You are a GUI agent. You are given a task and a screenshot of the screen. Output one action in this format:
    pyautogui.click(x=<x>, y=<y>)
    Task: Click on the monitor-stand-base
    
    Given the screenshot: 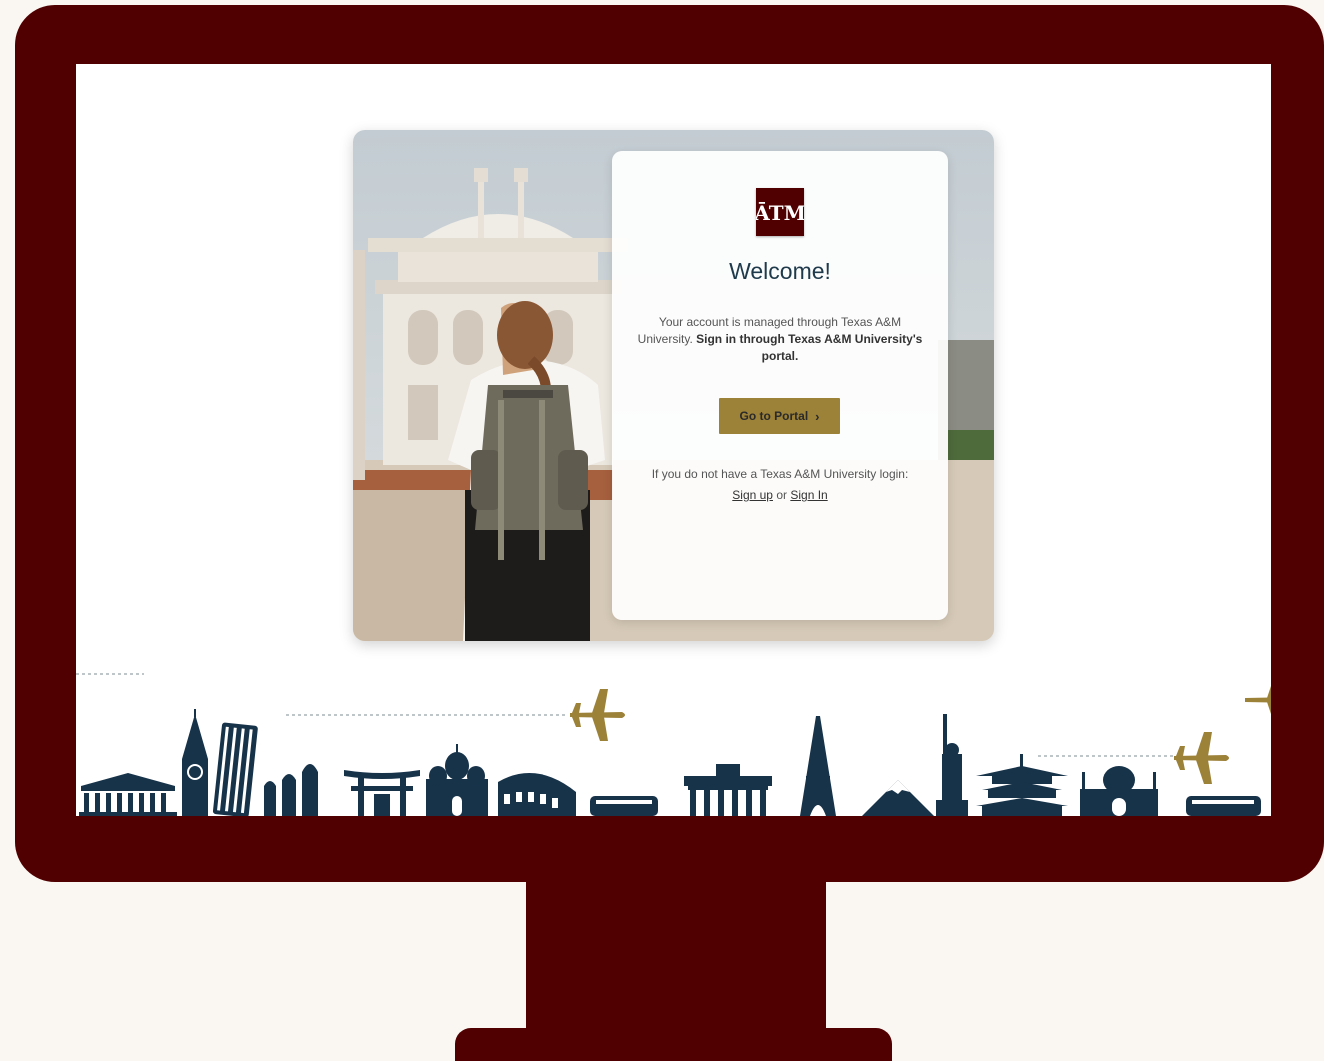 What is the action you would take?
    pyautogui.click(x=673, y=1044)
    